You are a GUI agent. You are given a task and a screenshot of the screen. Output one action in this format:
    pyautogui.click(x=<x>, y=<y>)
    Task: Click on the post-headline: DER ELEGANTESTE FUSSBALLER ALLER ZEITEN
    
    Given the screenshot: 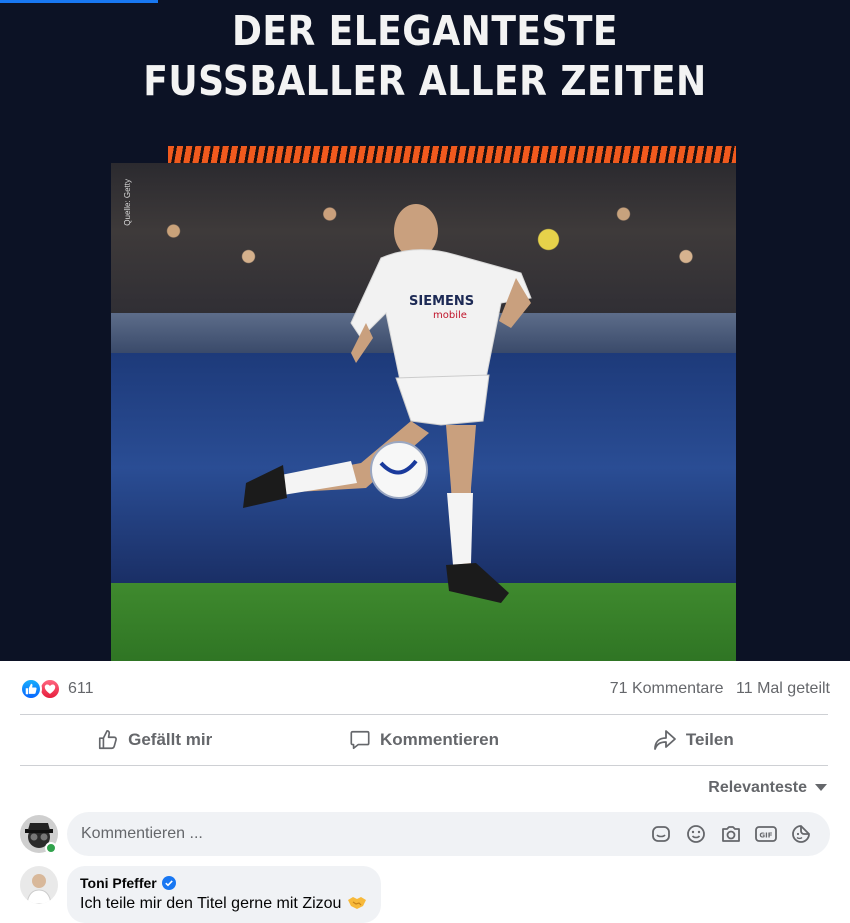 What is the action you would take?
    pyautogui.click(x=425, y=56)
    